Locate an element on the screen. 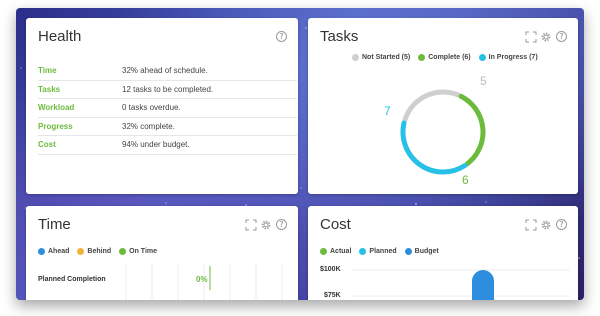  y-tick-label: $75K is located at coordinates (332, 295).